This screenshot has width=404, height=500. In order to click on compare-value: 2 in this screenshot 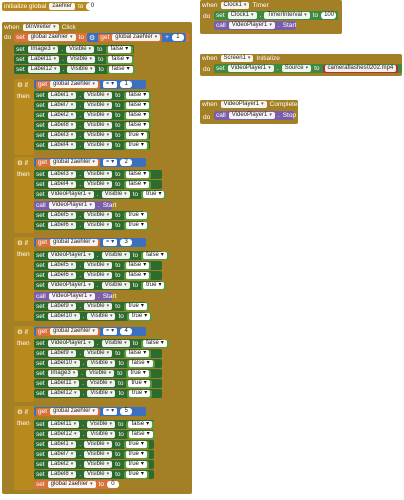, I will do `click(126, 162)`.